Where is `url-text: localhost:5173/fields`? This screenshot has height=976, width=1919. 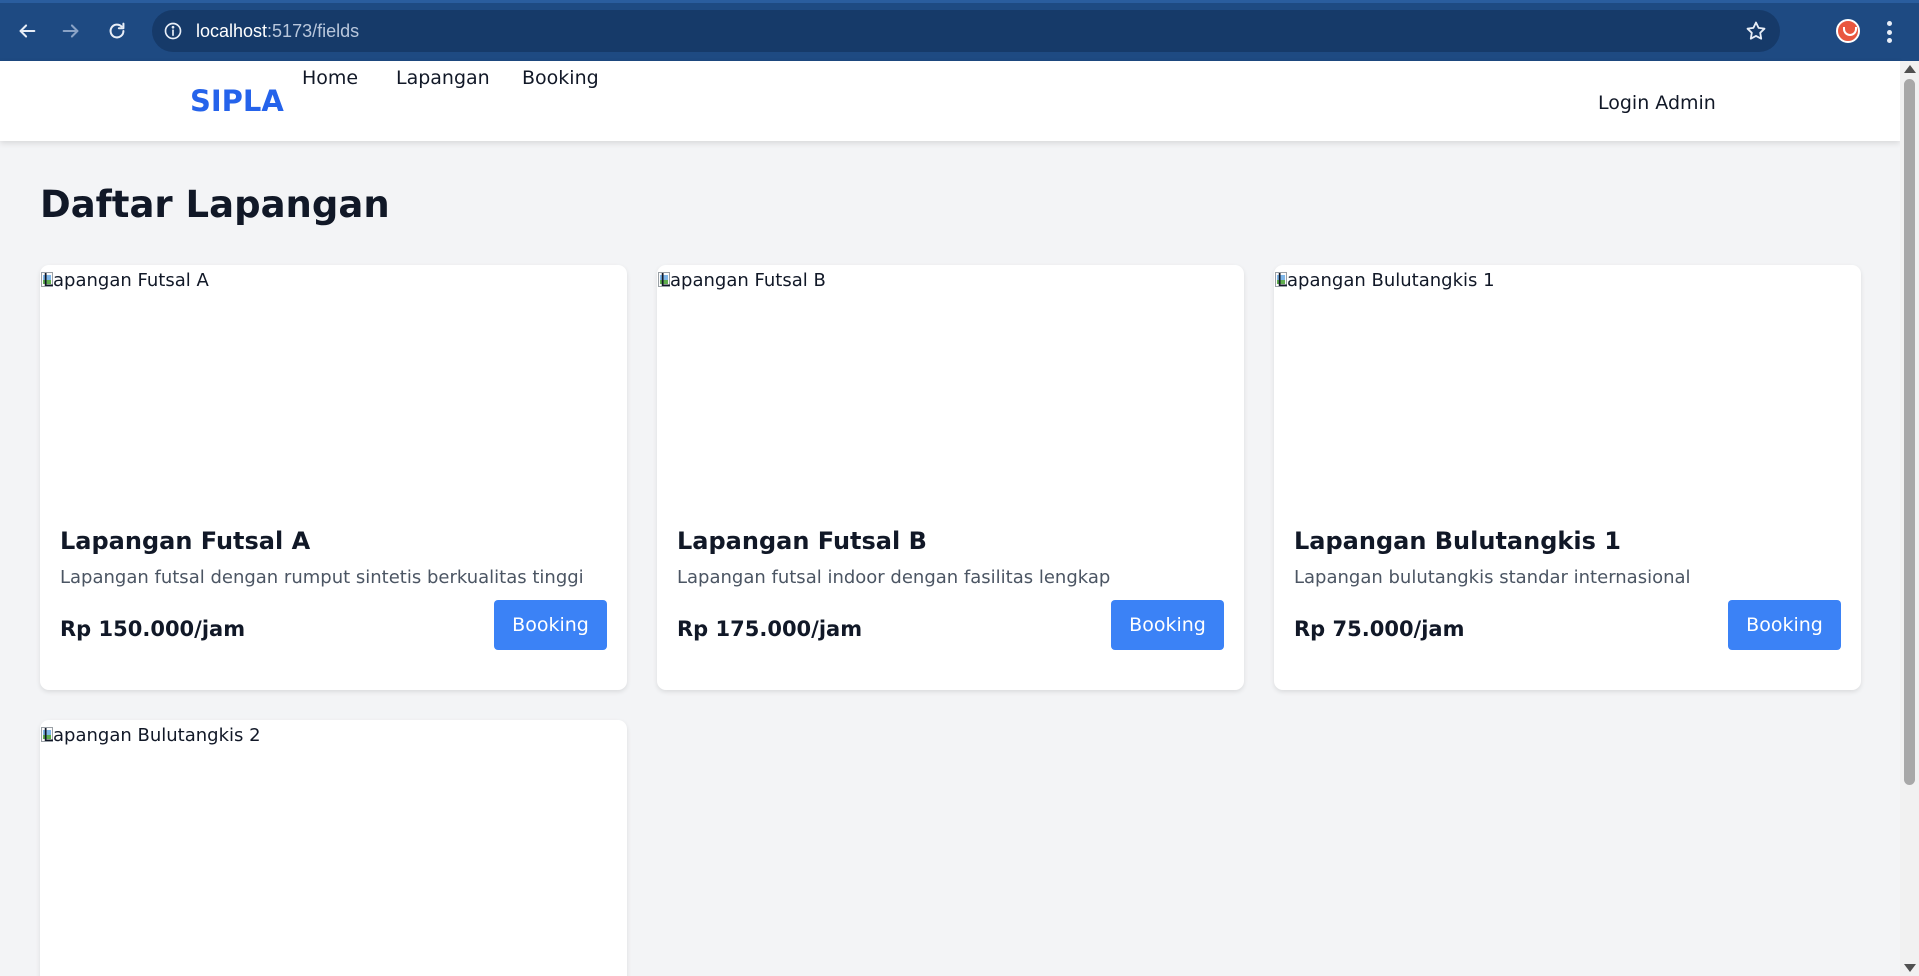
url-text: localhost:5173/fields is located at coordinates (277, 31).